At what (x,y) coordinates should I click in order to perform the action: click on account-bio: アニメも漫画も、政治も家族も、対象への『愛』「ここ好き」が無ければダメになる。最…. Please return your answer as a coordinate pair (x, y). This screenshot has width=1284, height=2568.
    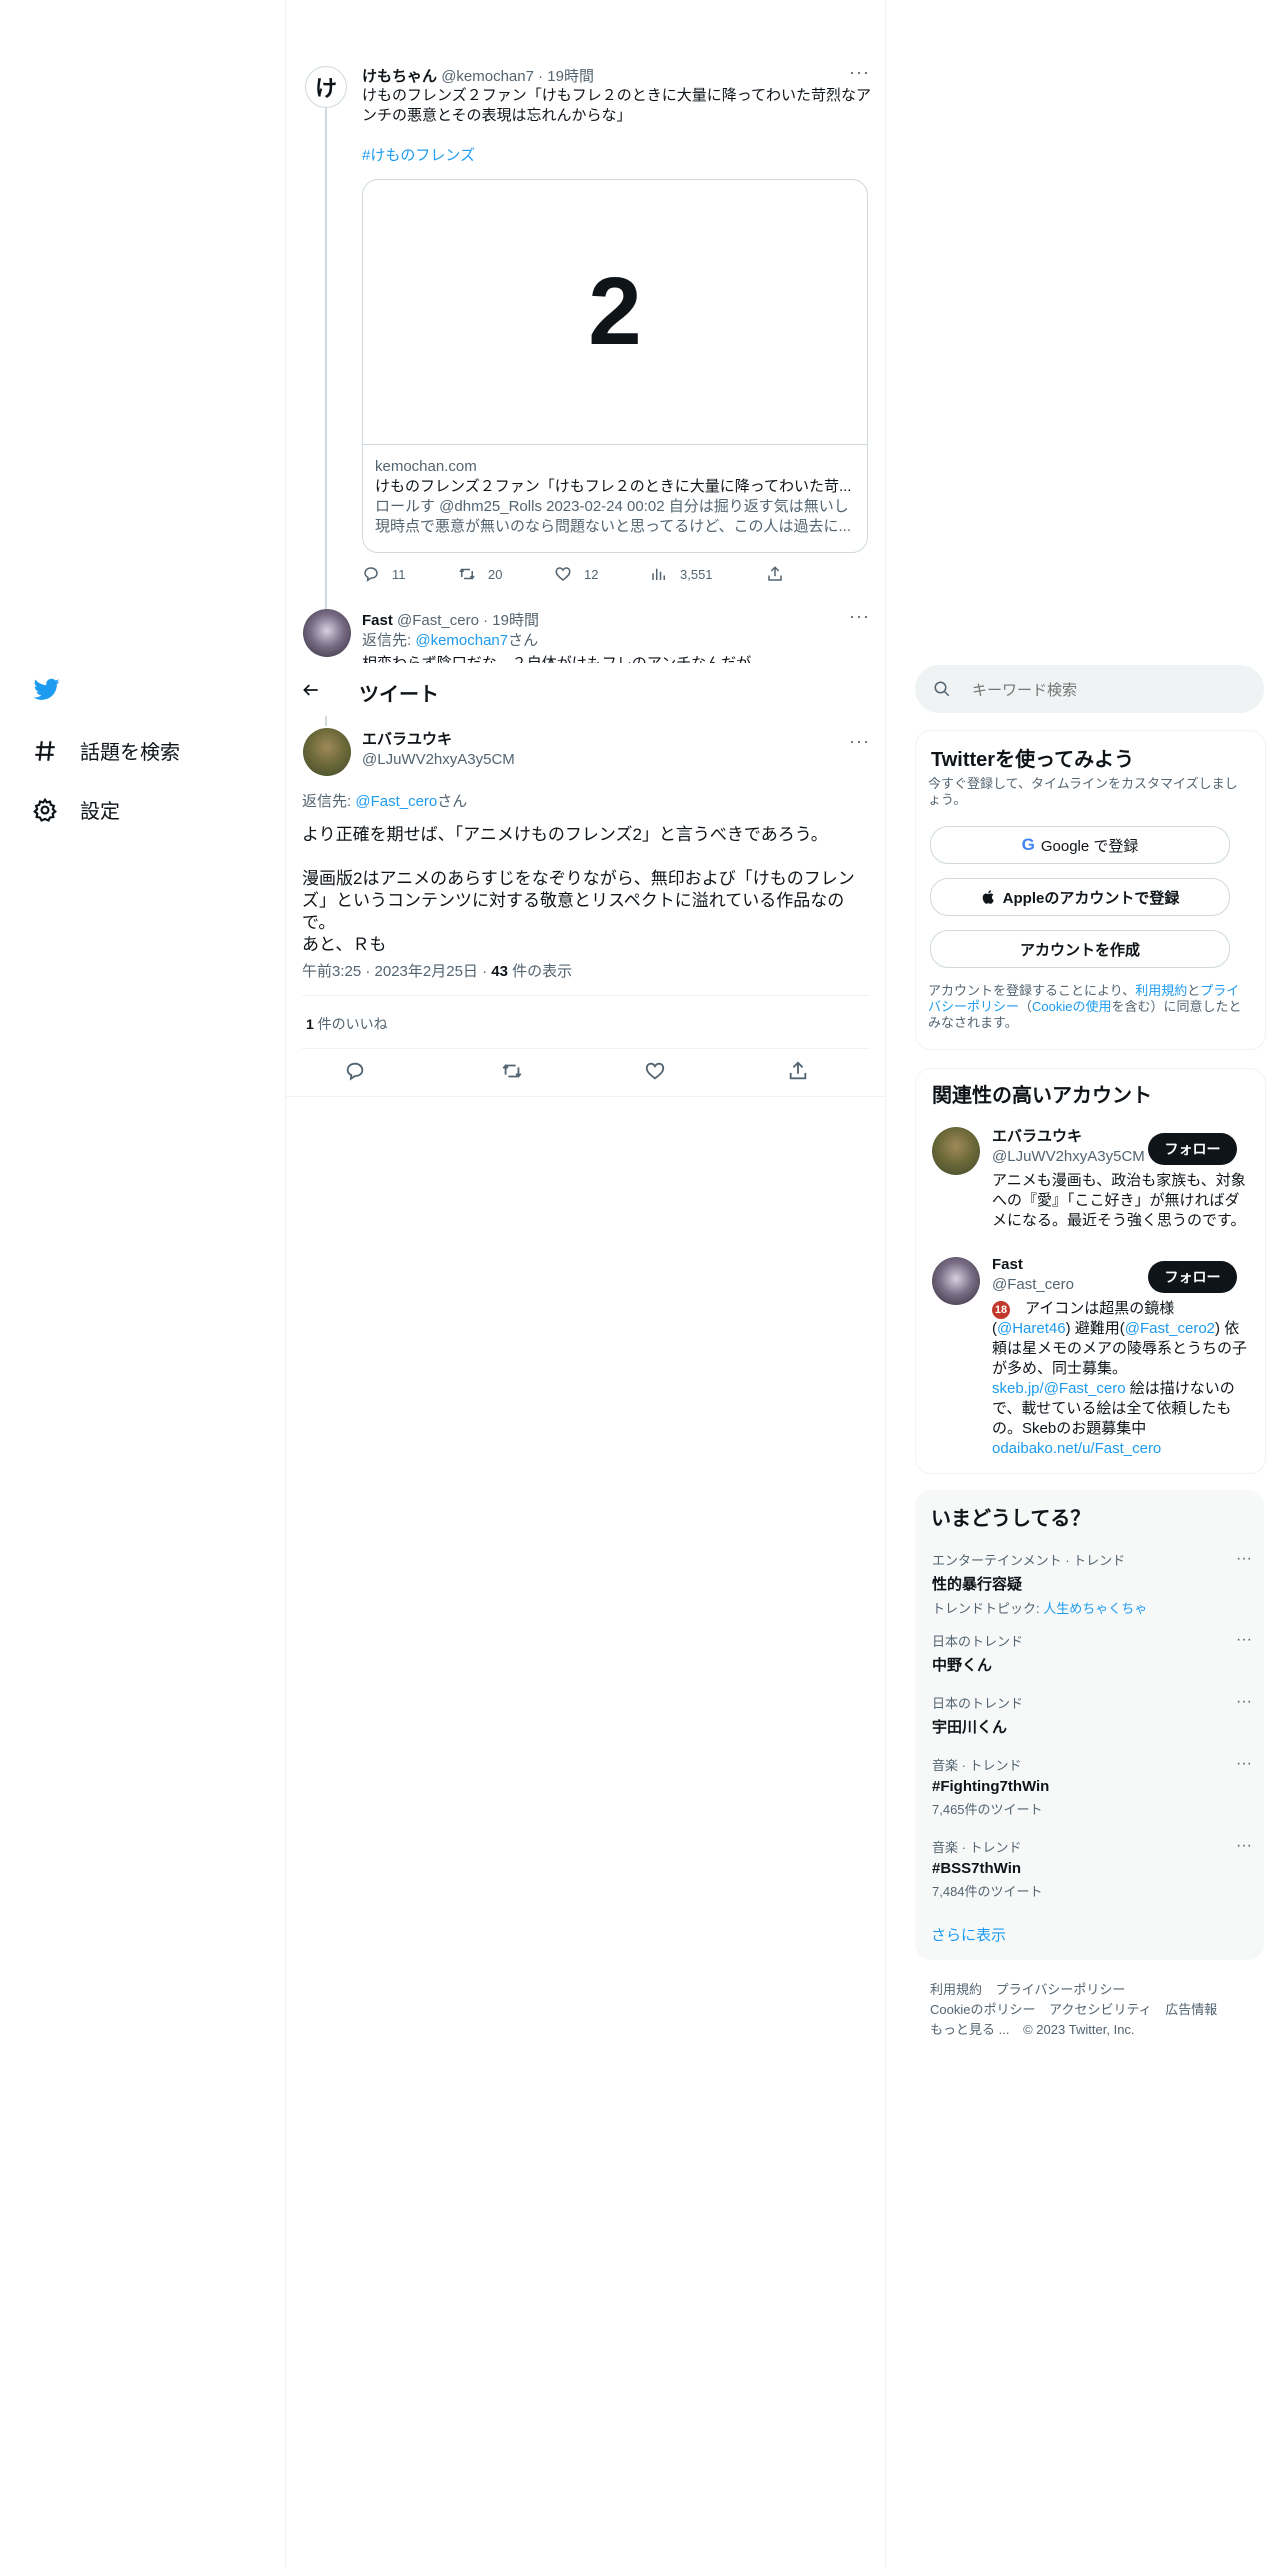
    Looking at the image, I should click on (1119, 1200).